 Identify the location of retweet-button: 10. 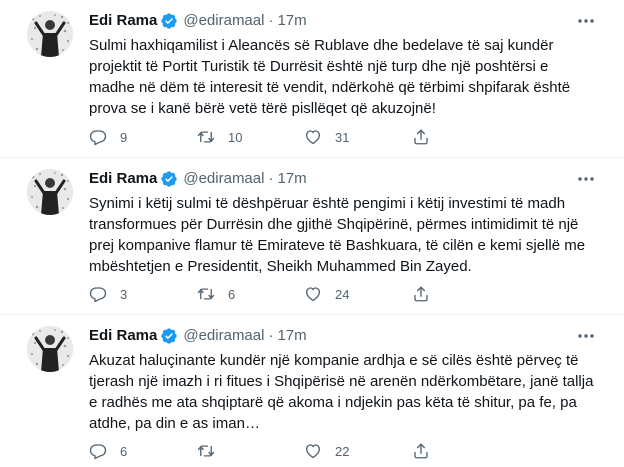
(219, 137).